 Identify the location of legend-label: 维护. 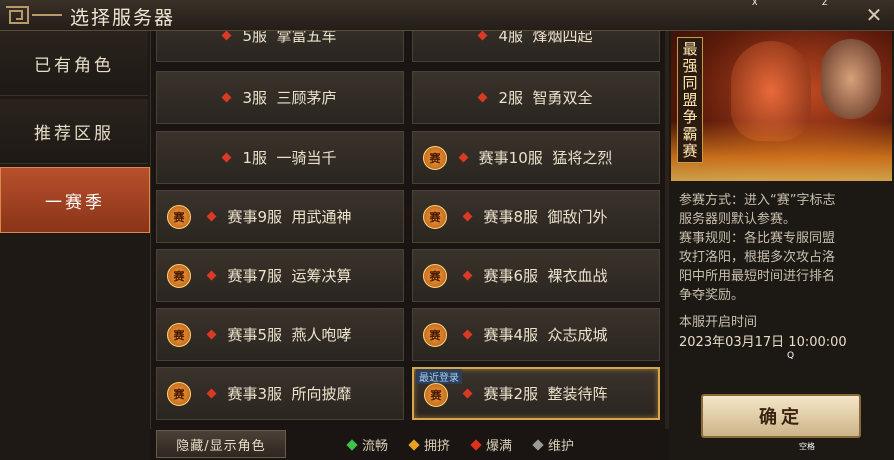
(561, 446).